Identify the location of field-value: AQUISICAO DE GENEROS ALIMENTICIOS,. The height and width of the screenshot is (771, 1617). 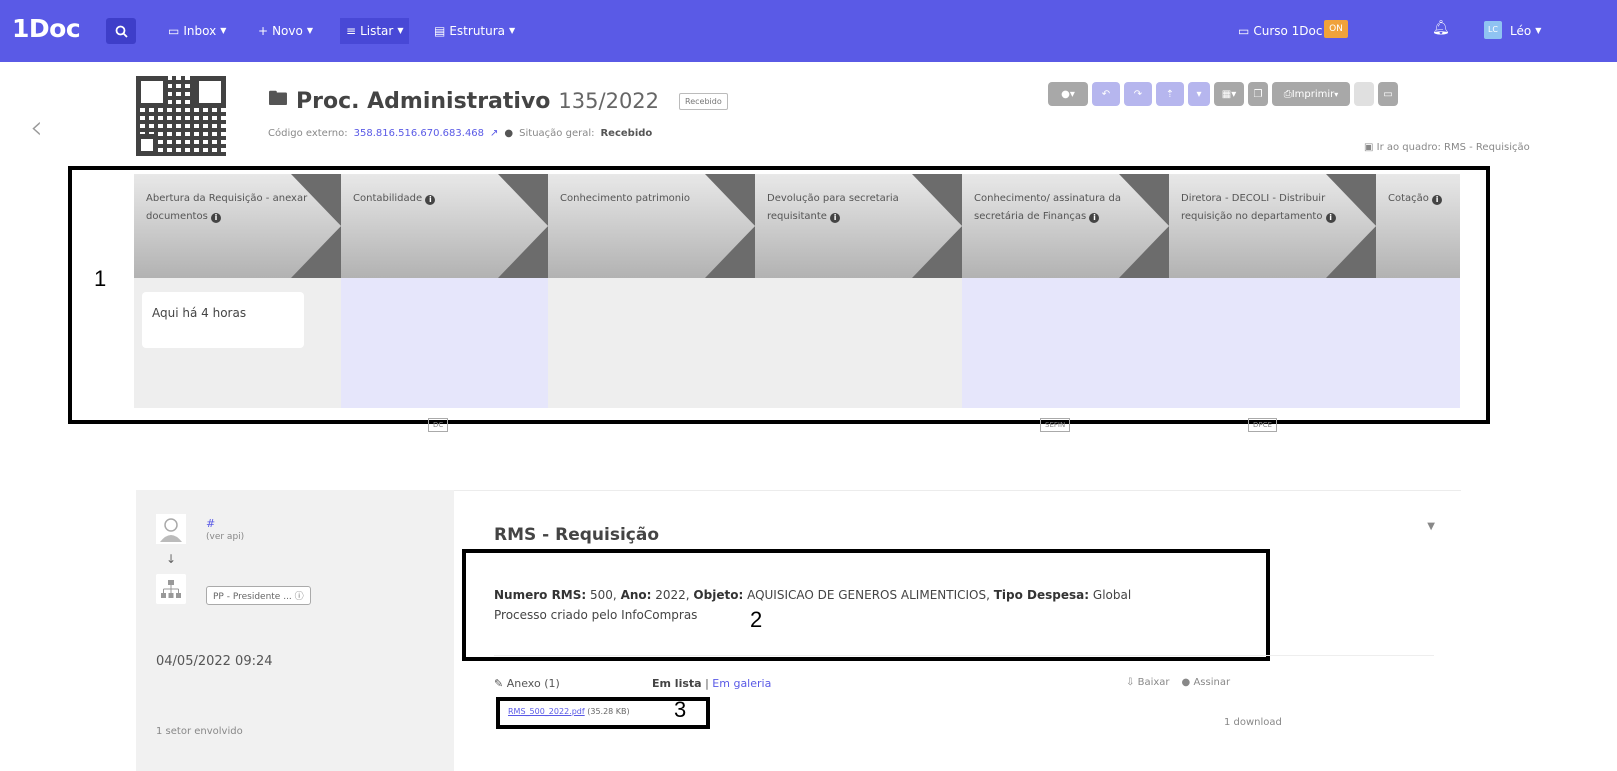
(868, 595).